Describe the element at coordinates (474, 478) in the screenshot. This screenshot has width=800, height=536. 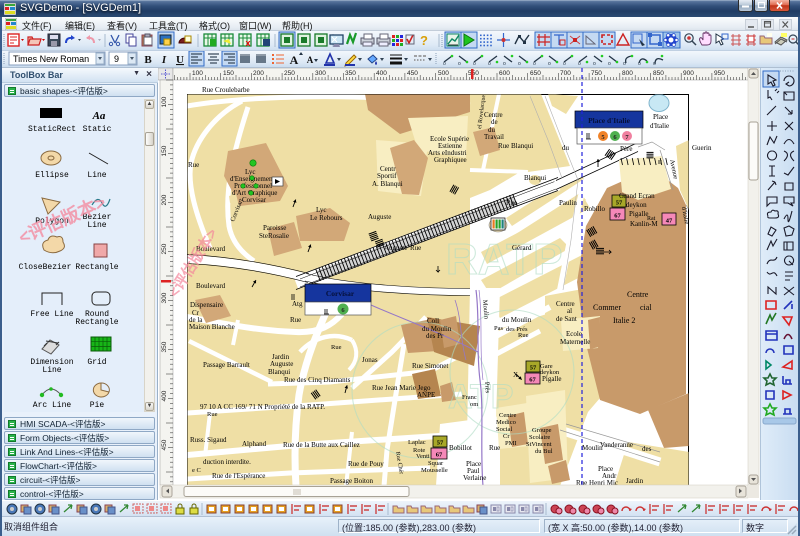
I see `svg-text: Verlaine` at that location.